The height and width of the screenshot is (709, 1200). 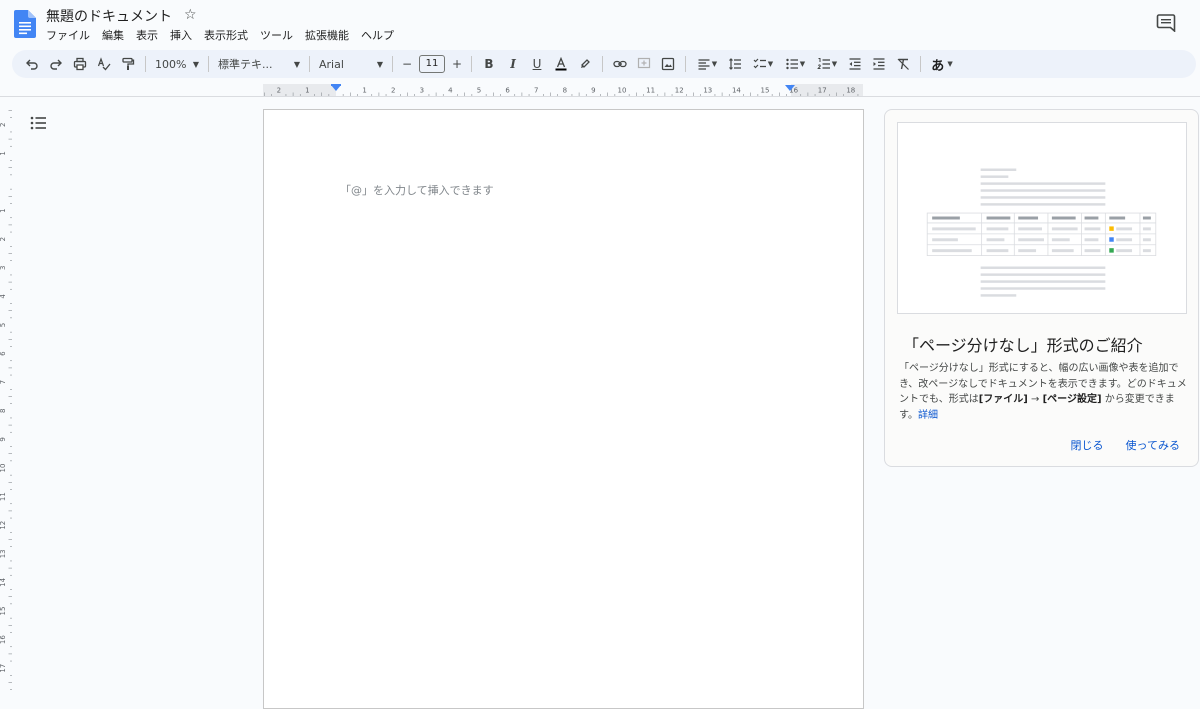 I want to click on pageless-illustration, so click(x=1042, y=218).